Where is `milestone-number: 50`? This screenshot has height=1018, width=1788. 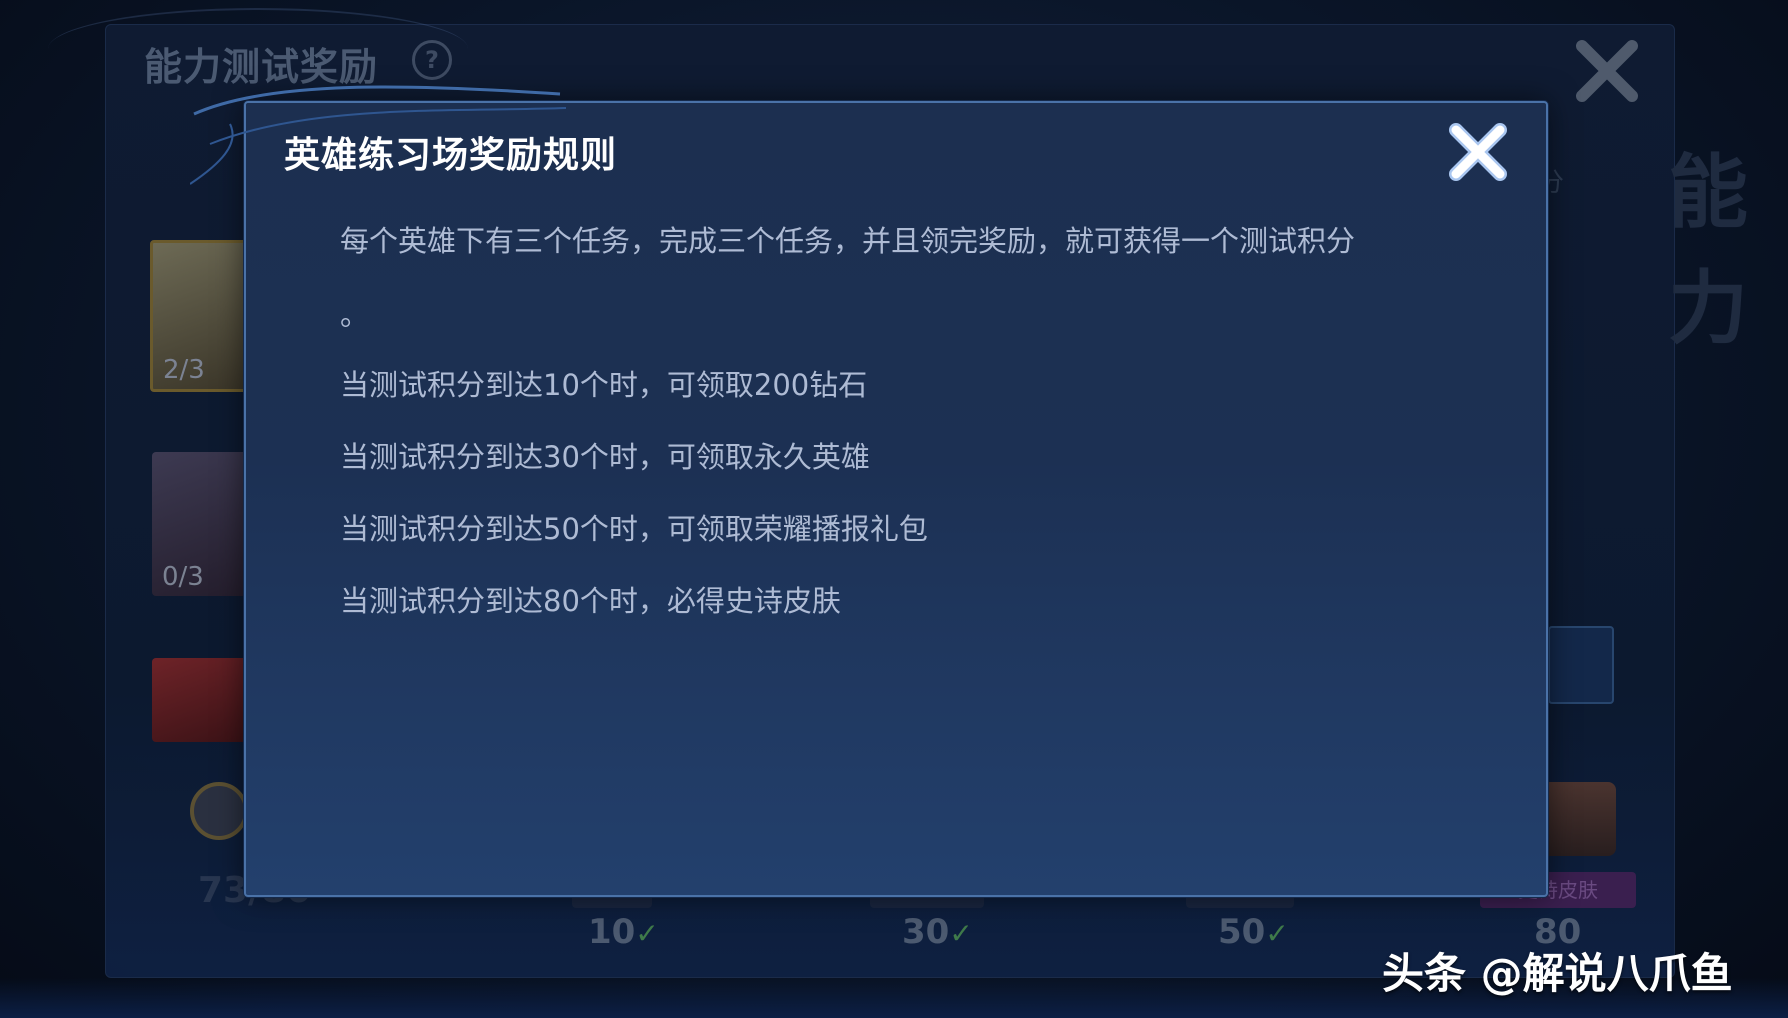 milestone-number: 50 is located at coordinates (1242, 932).